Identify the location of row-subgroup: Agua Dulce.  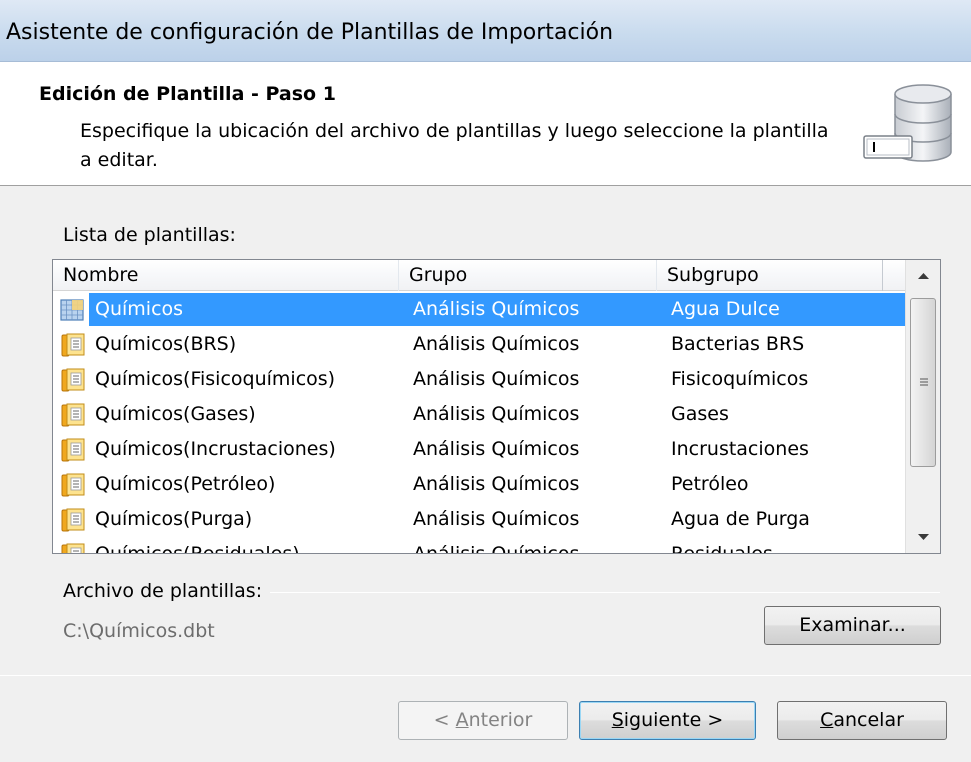
(725, 309).